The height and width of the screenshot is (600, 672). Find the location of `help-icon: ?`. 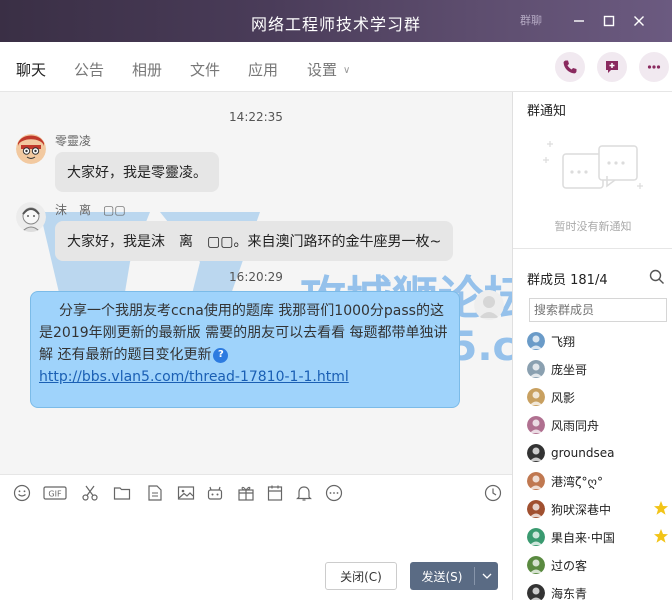

help-icon: ? is located at coordinates (221, 355).